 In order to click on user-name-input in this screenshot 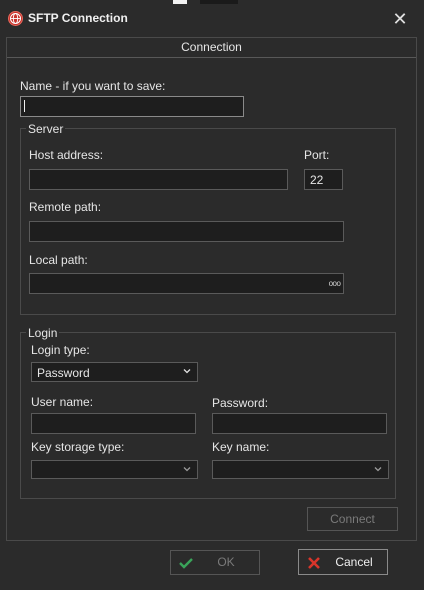, I will do `click(113, 423)`.